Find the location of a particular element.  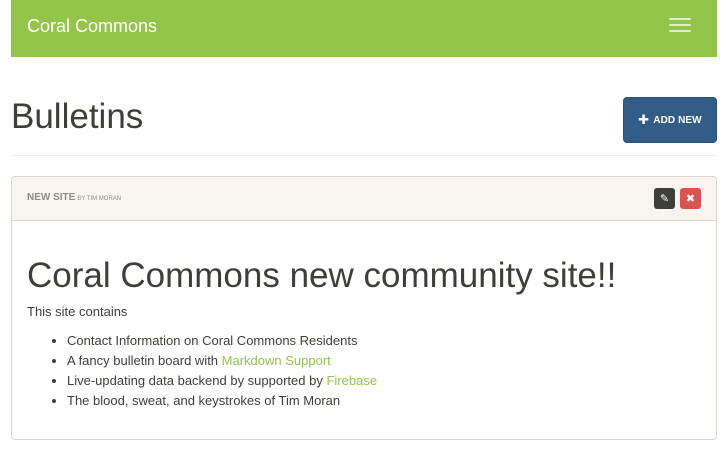

delete-button: ✖ is located at coordinates (690, 198).